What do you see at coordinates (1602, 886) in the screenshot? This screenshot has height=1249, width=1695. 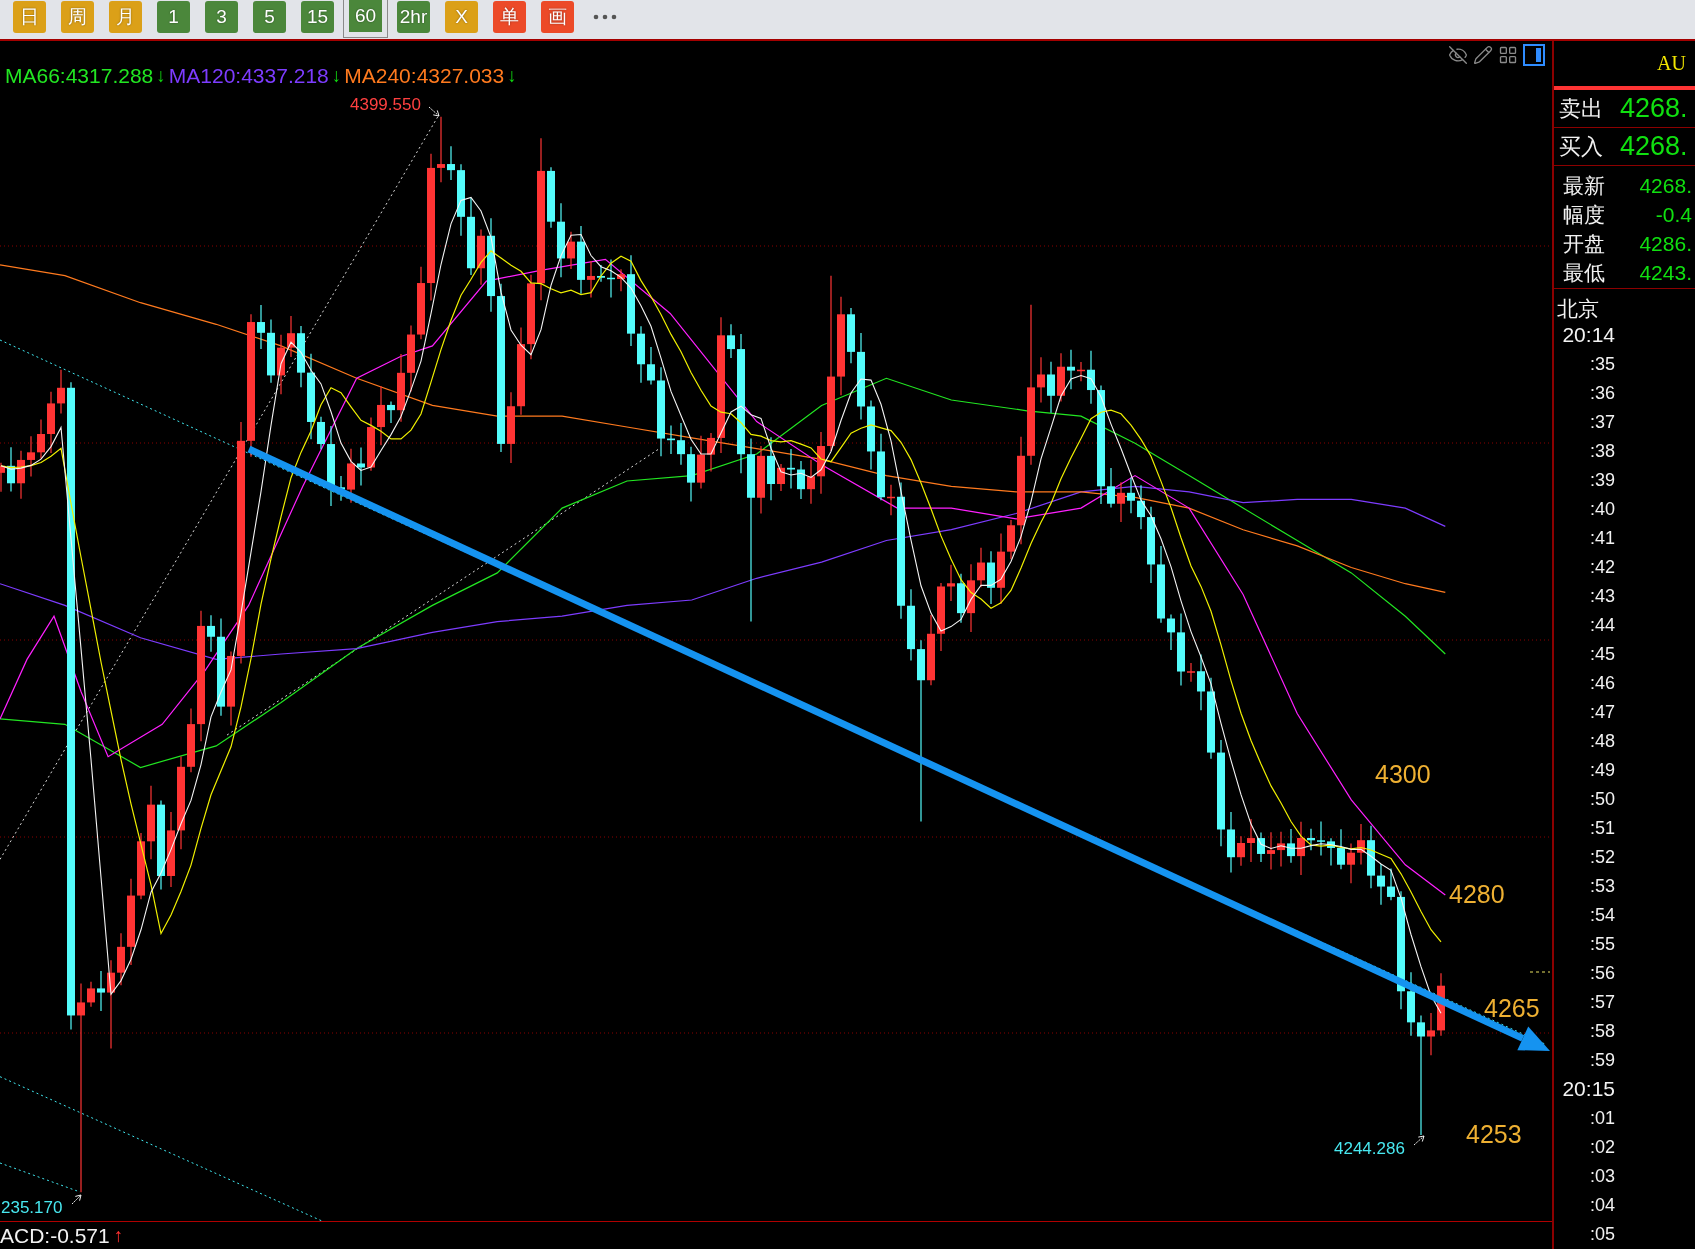 I see `time-label: :53` at bounding box center [1602, 886].